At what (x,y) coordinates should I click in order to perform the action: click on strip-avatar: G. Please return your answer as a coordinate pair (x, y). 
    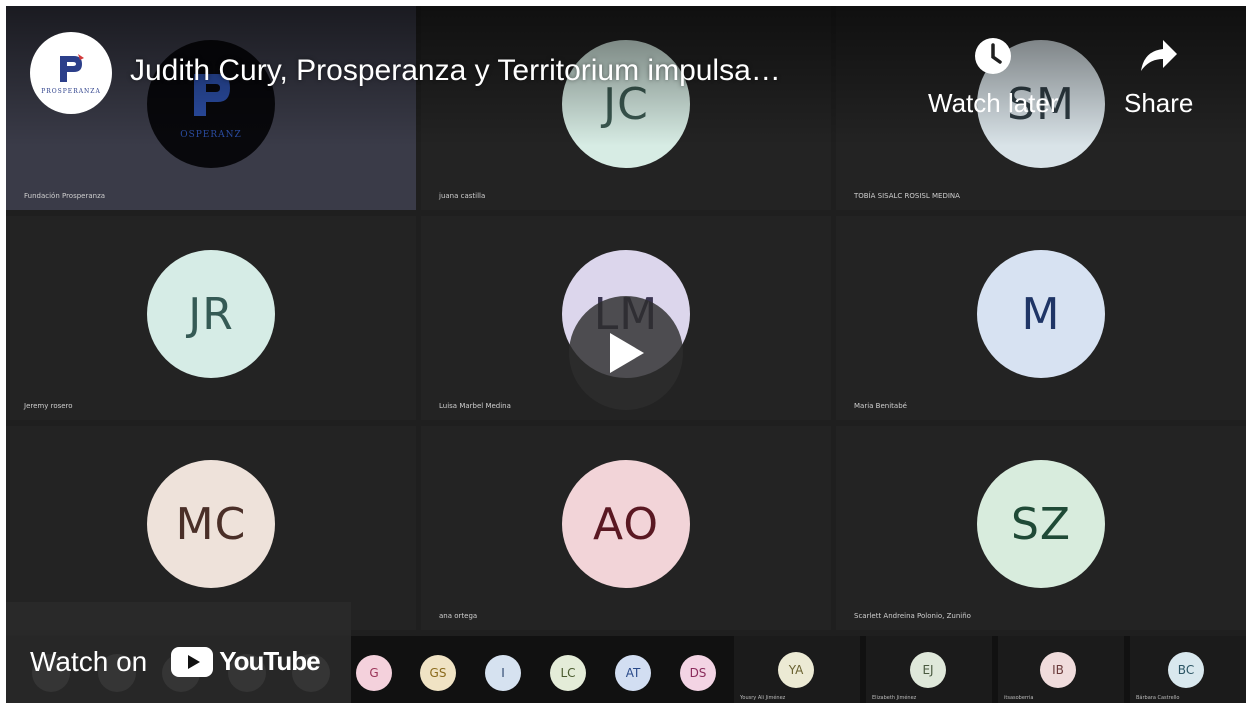
    Looking at the image, I should click on (374, 673).